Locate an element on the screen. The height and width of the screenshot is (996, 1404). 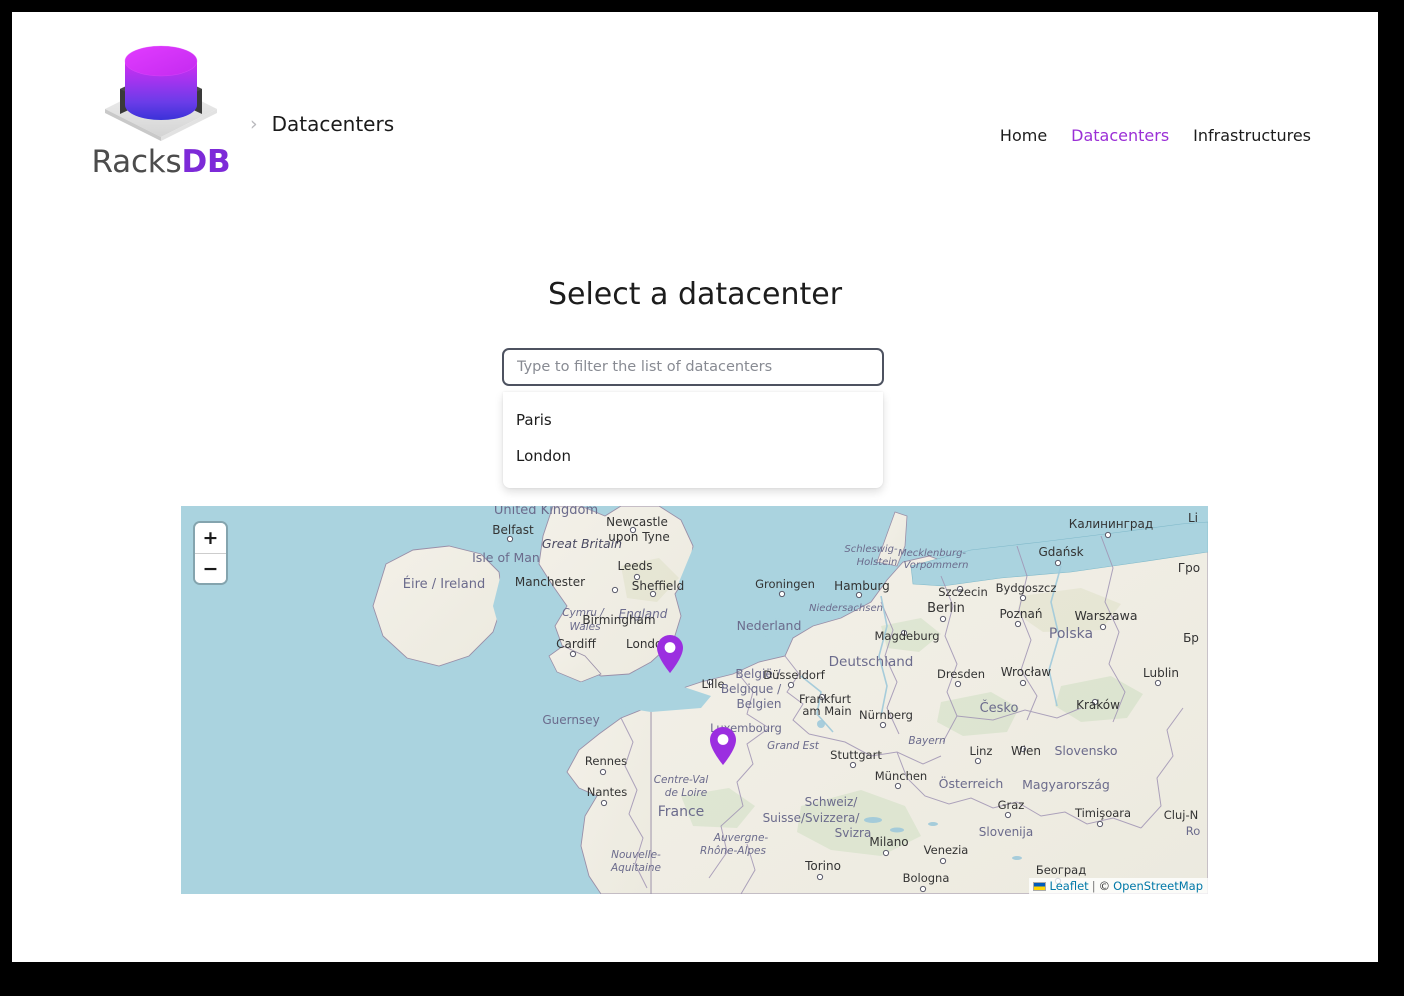
map-label: Venezia is located at coordinates (946, 850).